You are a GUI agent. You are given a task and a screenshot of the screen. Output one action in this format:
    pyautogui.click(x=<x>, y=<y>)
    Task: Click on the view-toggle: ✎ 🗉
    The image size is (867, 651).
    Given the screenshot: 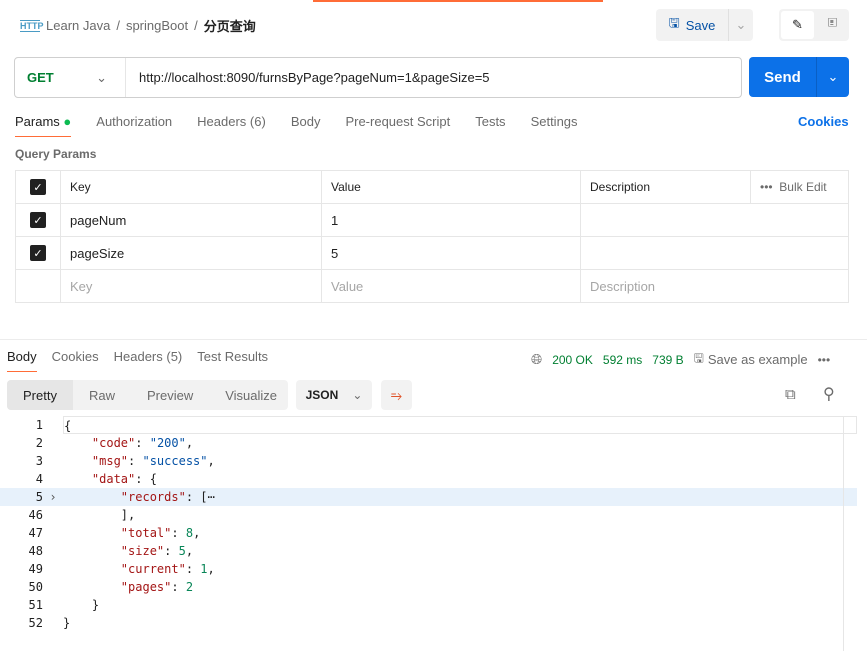 What is the action you would take?
    pyautogui.click(x=814, y=25)
    